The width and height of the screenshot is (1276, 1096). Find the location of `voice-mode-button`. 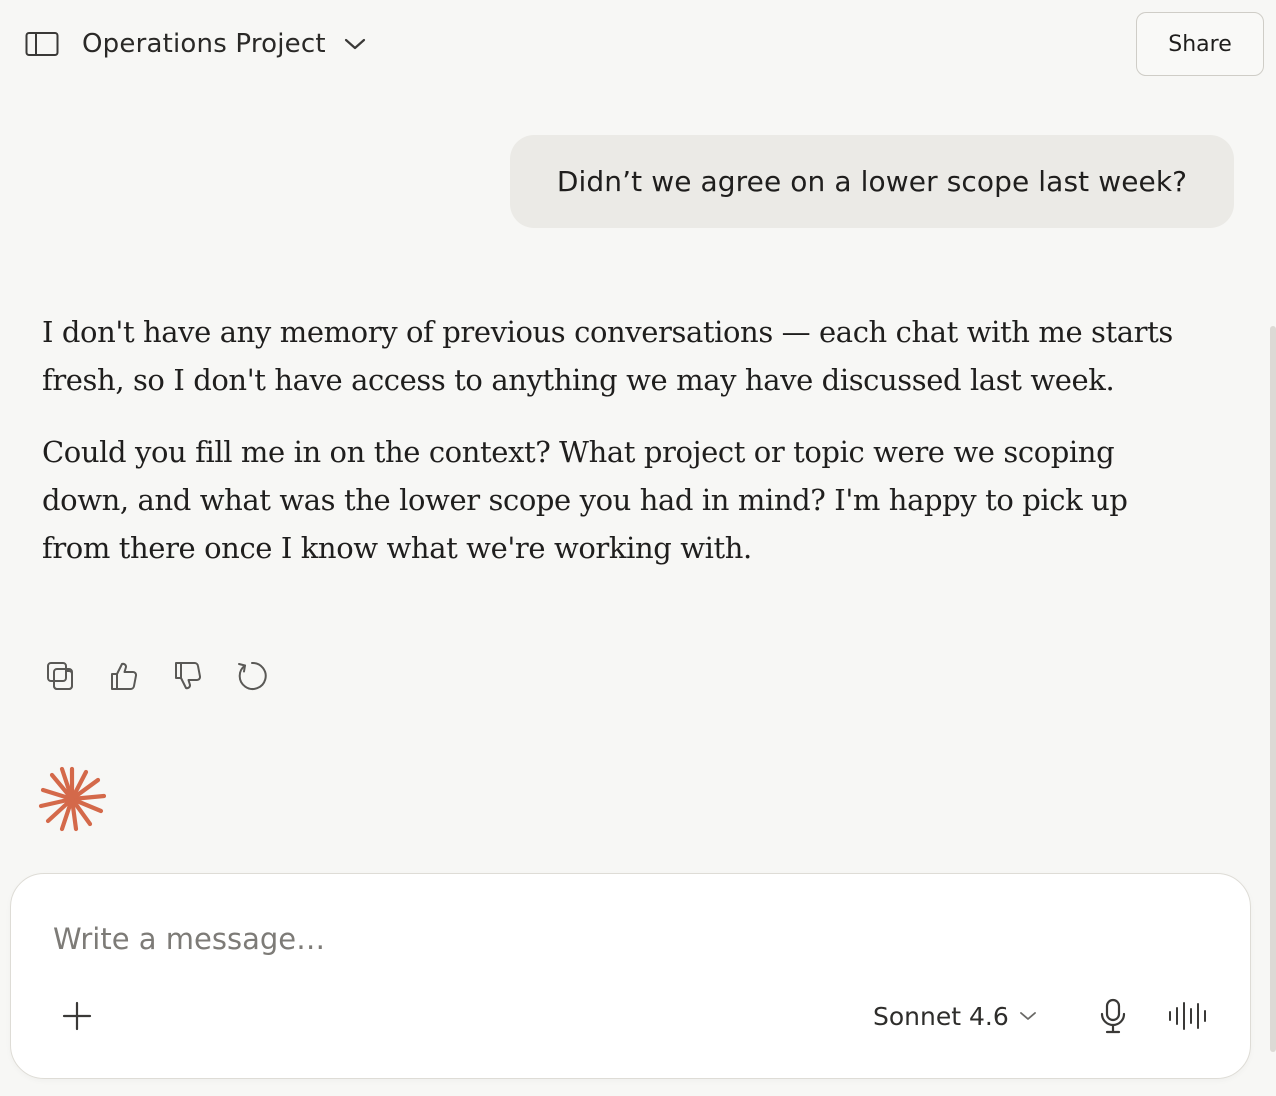

voice-mode-button is located at coordinates (1189, 1016).